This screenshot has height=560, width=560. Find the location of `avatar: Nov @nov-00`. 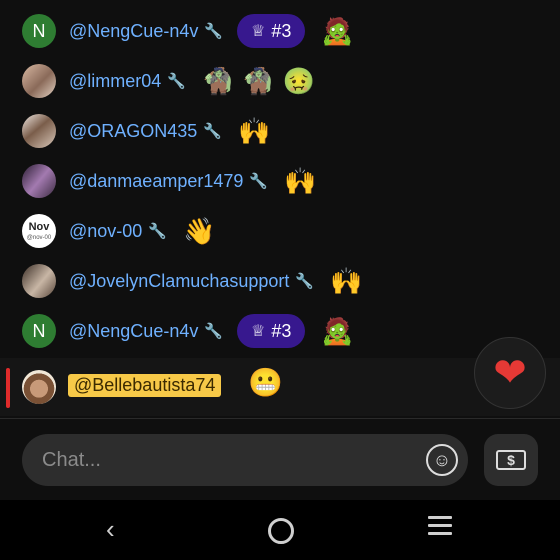

avatar: Nov @nov-00 is located at coordinates (39, 231).